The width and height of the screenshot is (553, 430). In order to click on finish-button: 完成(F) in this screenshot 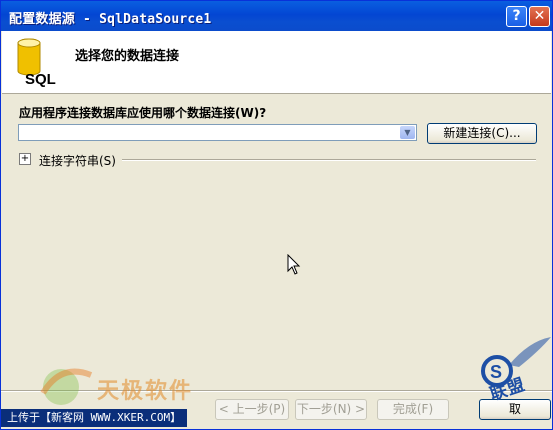, I will do `click(413, 409)`.